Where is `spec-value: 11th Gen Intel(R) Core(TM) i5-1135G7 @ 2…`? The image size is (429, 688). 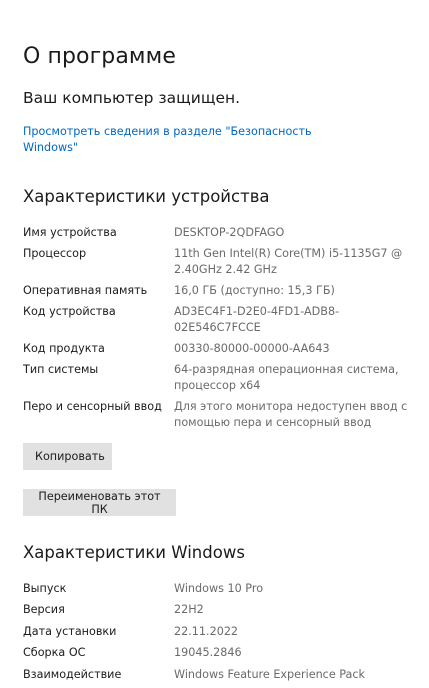 spec-value: 11th Gen Intel(R) Core(TM) i5-1135G7 @ 2… is located at coordinates (288, 261).